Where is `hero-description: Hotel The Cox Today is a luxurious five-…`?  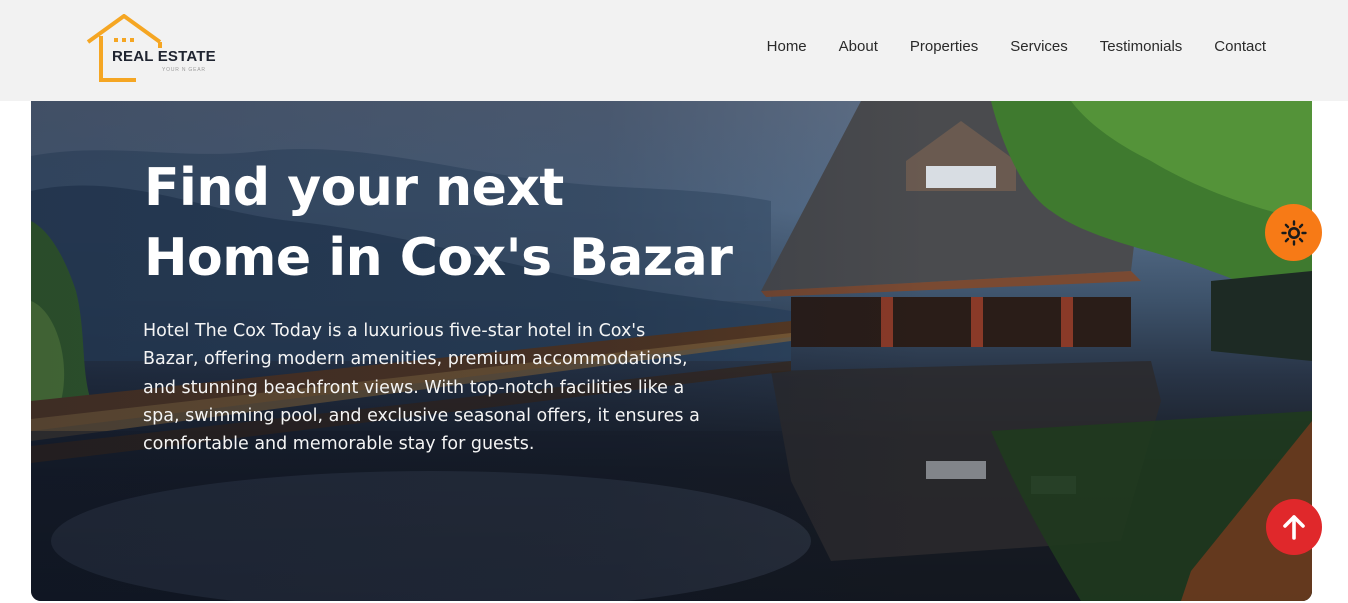 hero-description: Hotel The Cox Today is a luxurious five-… is located at coordinates (421, 388).